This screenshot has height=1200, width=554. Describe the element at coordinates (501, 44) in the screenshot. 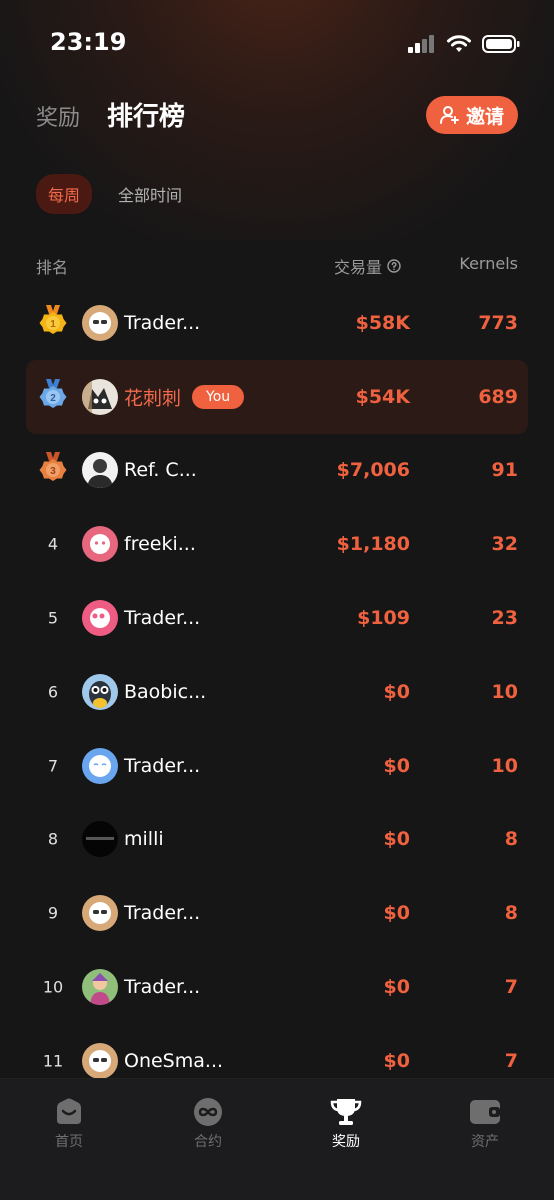

I see `battery-icon` at that location.